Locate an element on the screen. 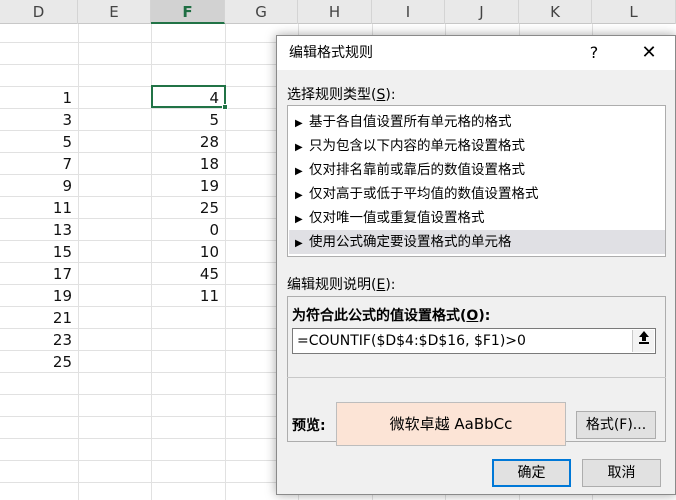 The image size is (676, 500). cell-d8: 9 is located at coordinates (39, 186).